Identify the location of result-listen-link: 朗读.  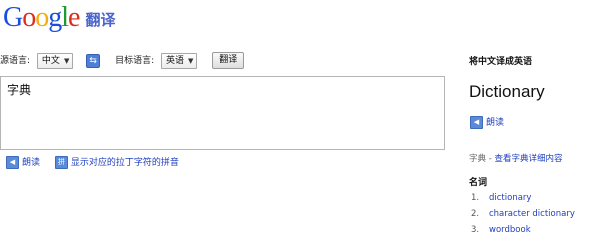
(495, 123).